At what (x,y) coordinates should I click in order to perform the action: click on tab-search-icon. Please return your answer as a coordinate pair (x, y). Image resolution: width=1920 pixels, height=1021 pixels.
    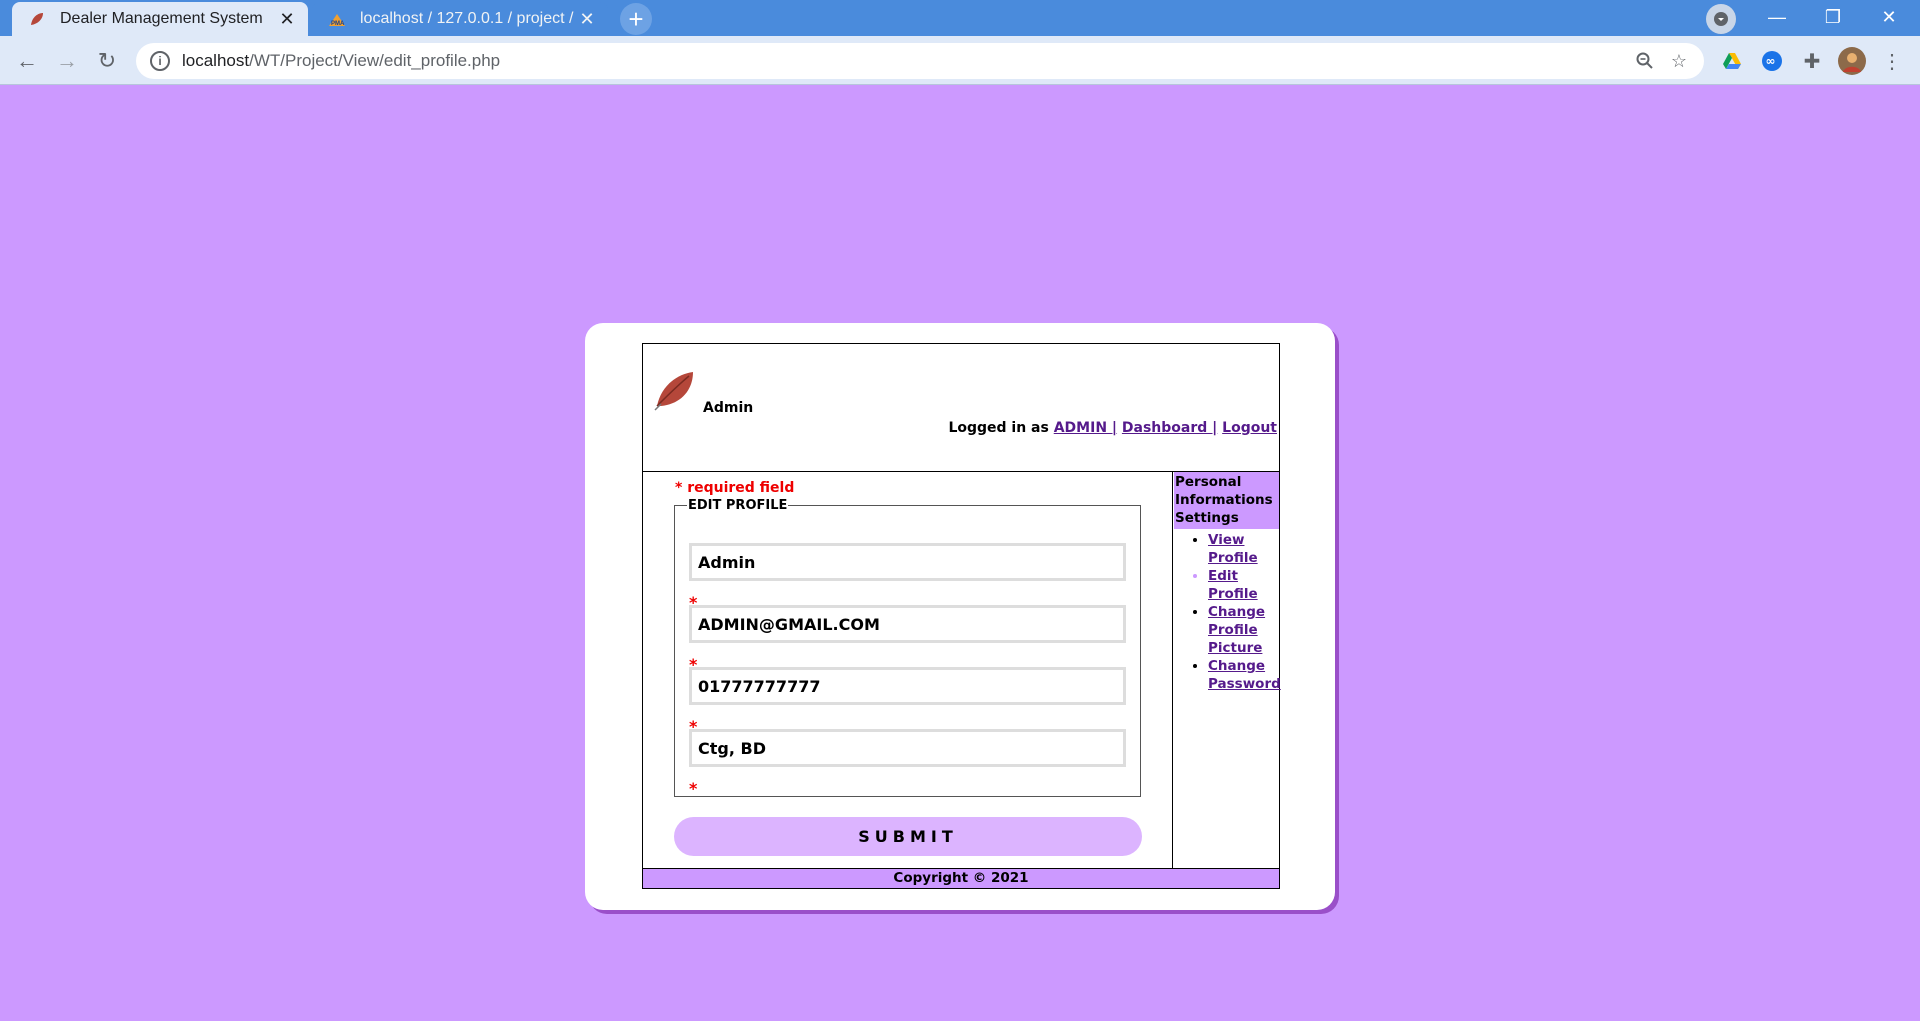
    Looking at the image, I should click on (1721, 19).